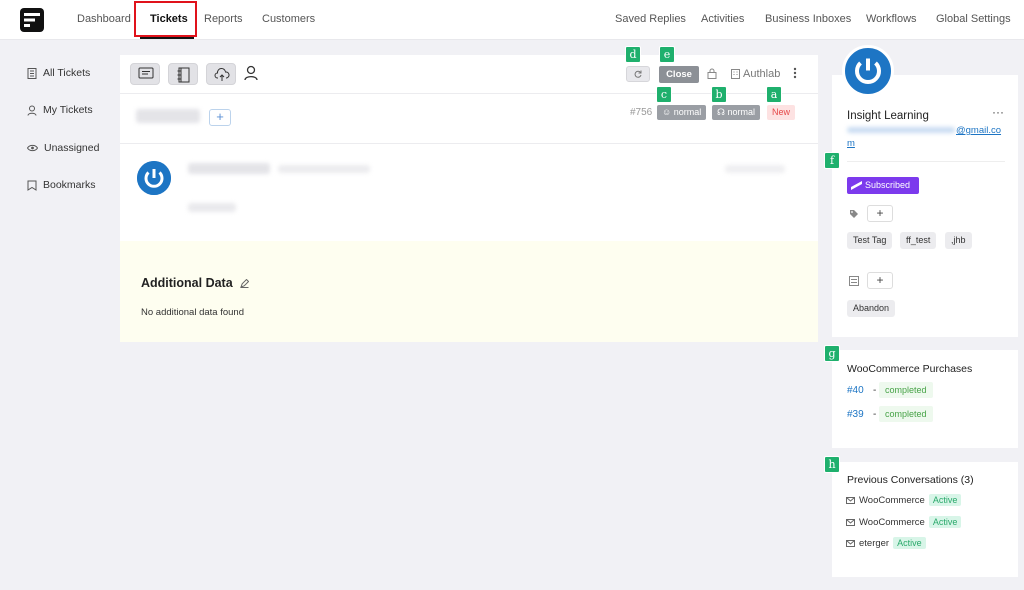 The image size is (1024, 590). What do you see at coordinates (169, 19) in the screenshot?
I see `nav-tickets: Tickets` at bounding box center [169, 19].